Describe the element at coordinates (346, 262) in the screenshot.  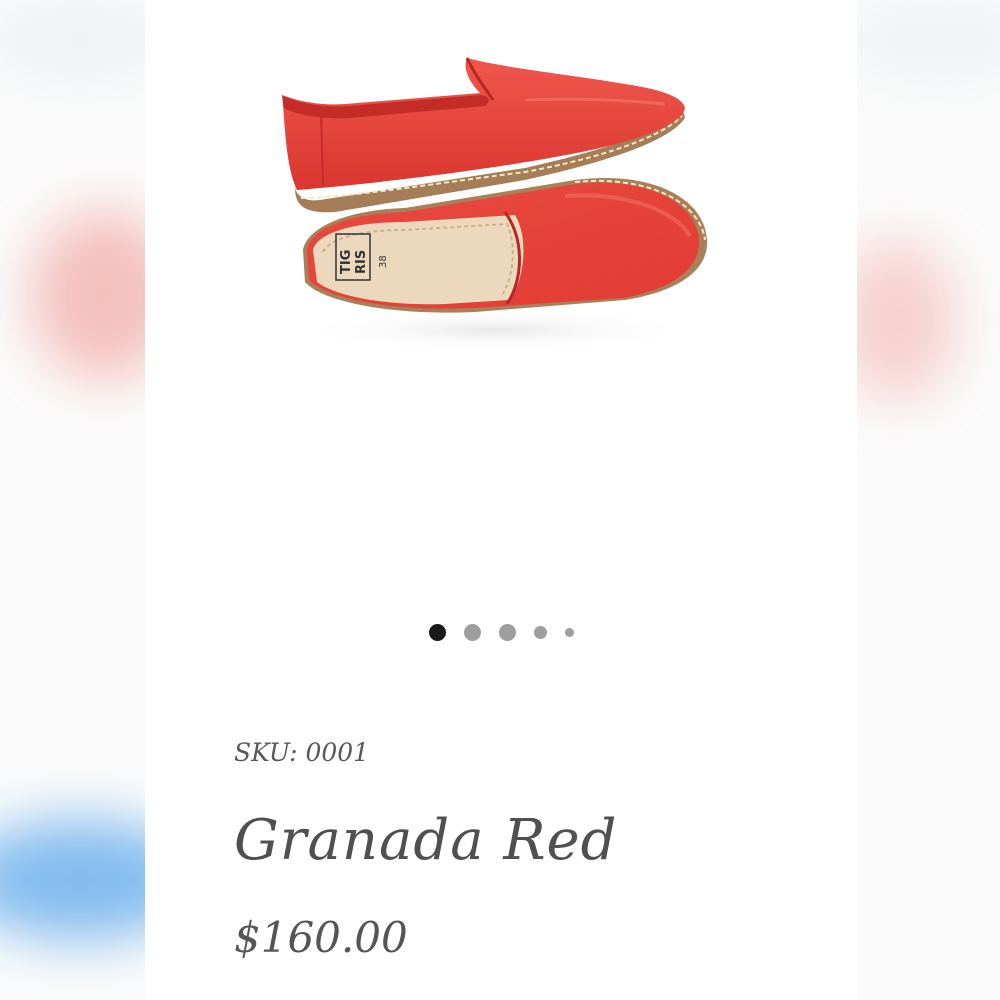
I see `brand-label-text: TIG` at that location.